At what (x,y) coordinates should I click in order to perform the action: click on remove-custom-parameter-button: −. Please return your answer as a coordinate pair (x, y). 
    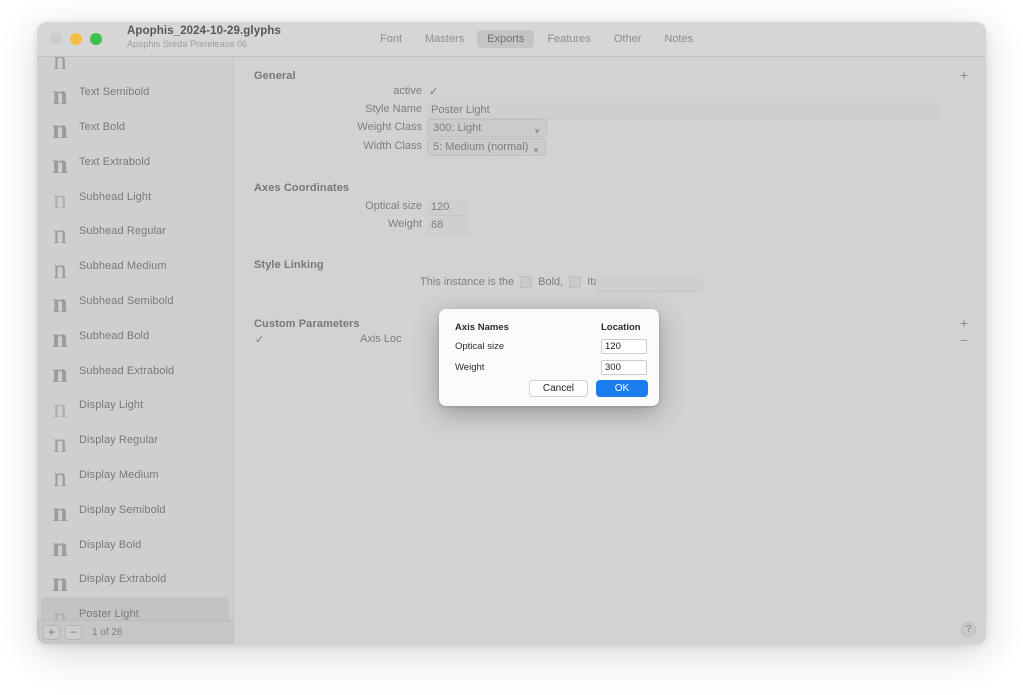
    Looking at the image, I should click on (964, 340).